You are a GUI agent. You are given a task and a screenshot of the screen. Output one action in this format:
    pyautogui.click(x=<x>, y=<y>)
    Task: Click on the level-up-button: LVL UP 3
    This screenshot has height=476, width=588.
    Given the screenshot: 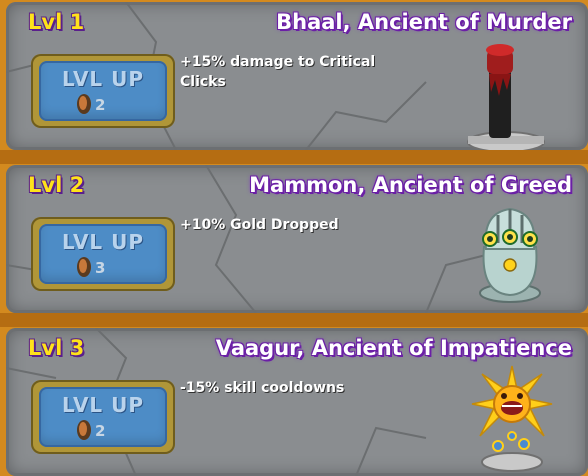 What is the action you would take?
    pyautogui.click(x=103, y=254)
    